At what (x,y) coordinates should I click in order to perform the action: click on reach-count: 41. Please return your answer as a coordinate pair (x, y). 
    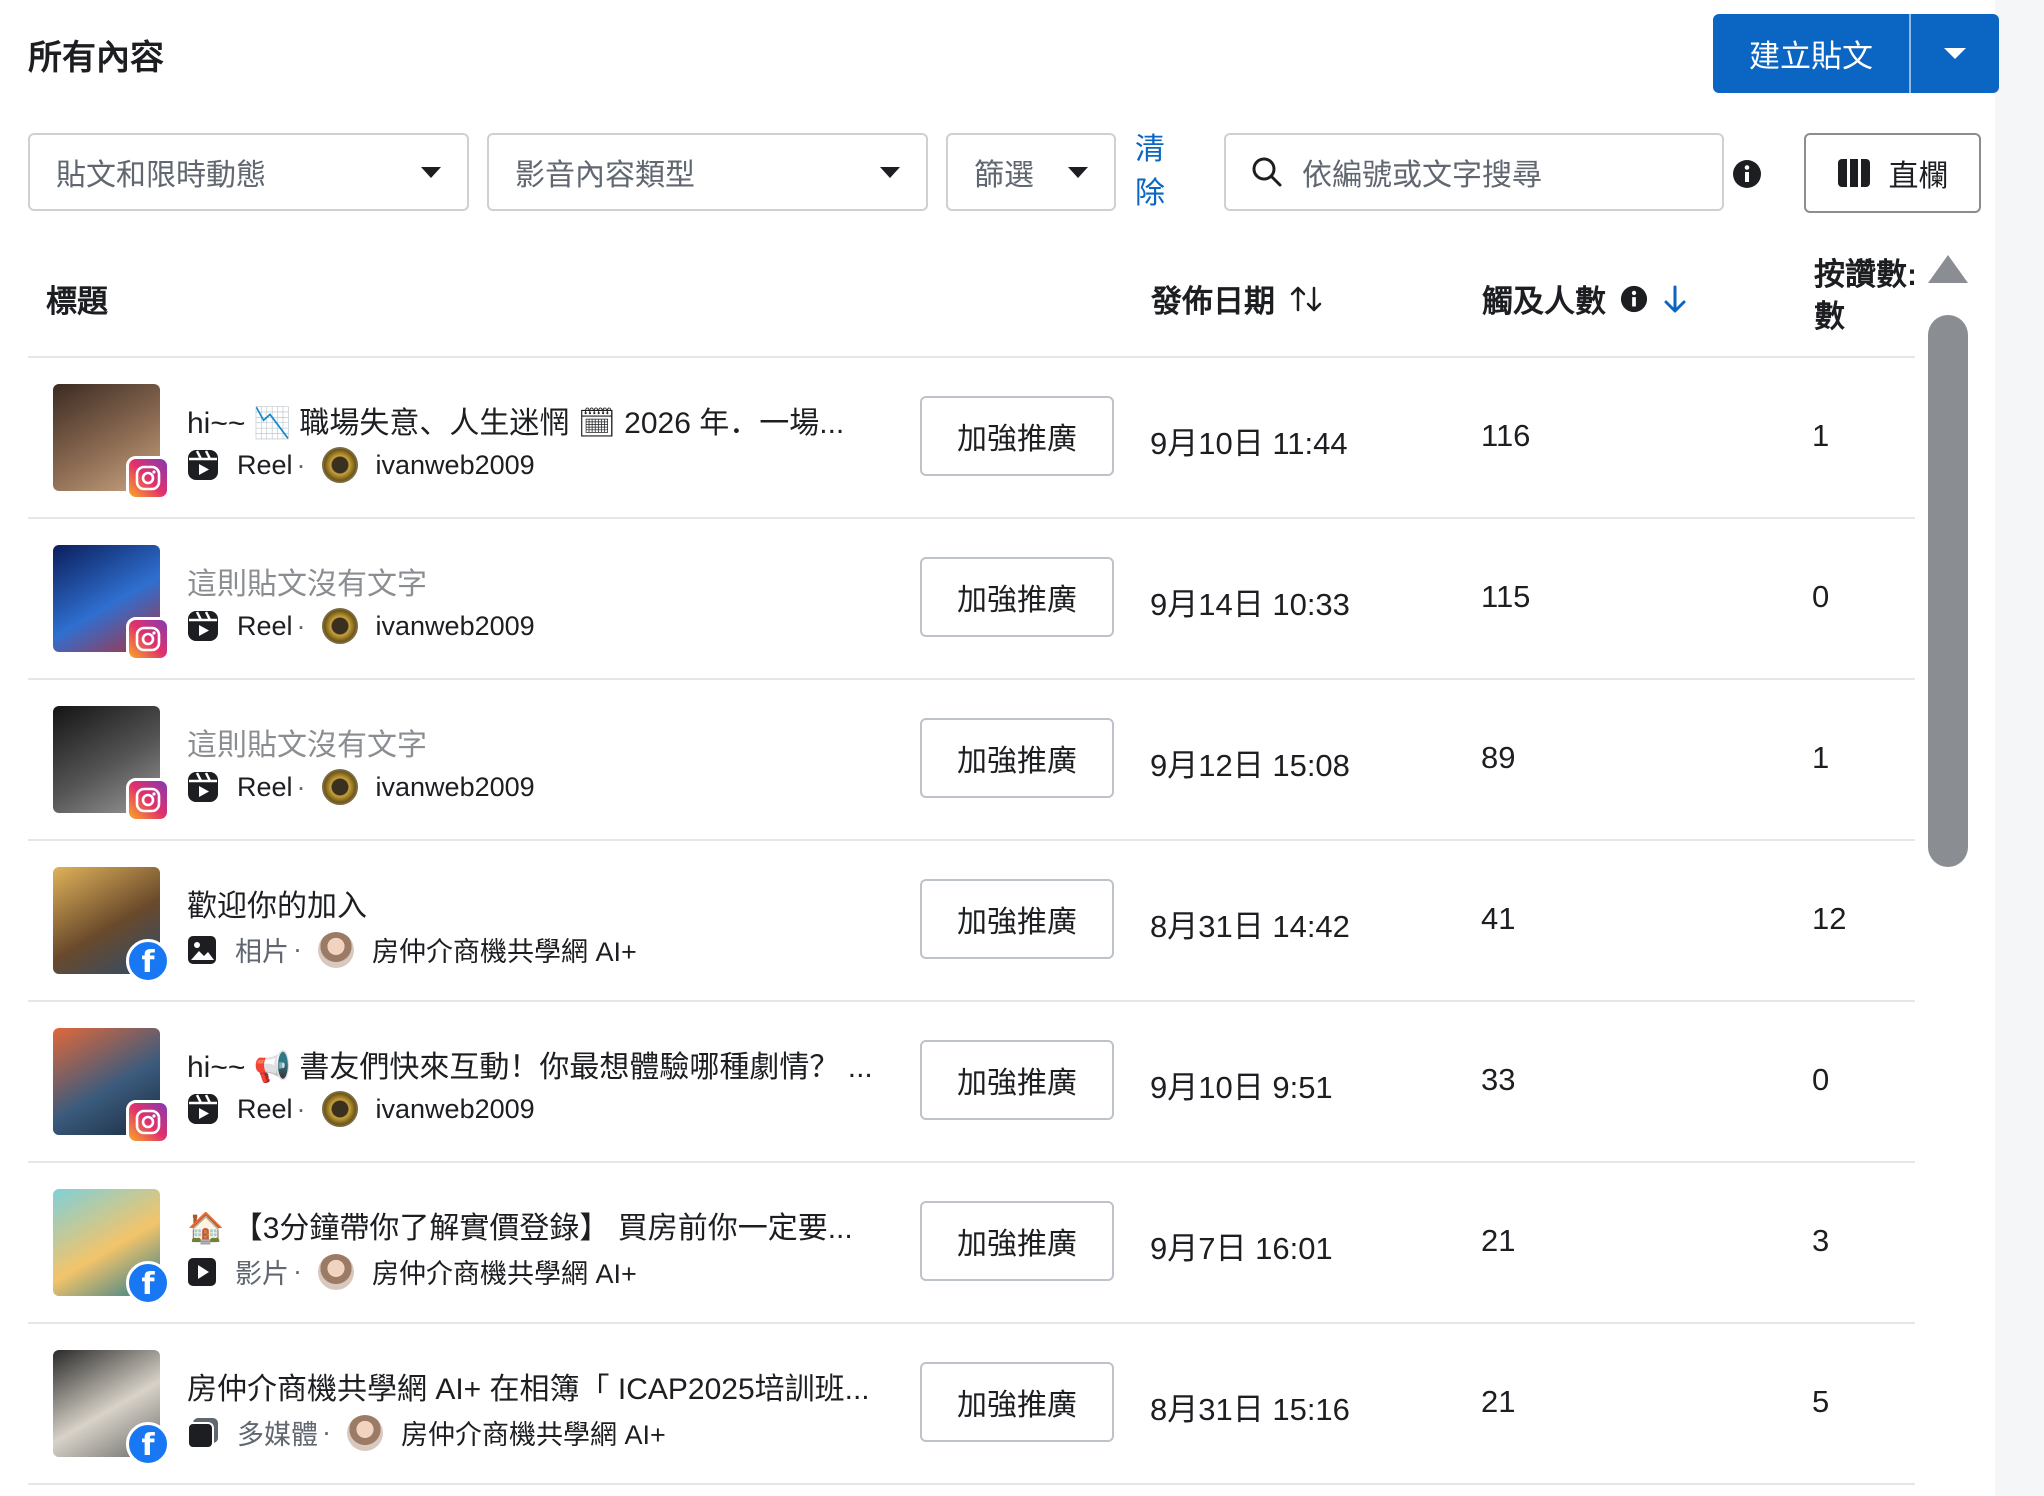
    Looking at the image, I should click on (1498, 918).